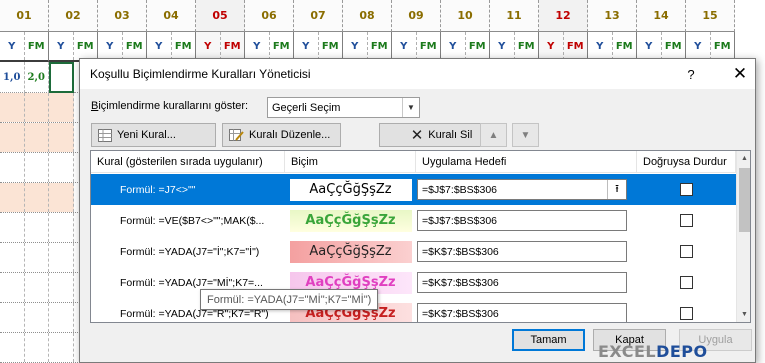 The height and width of the screenshot is (363, 765). What do you see at coordinates (318, 16) in the screenshot?
I see `day-column-header: 07` at bounding box center [318, 16].